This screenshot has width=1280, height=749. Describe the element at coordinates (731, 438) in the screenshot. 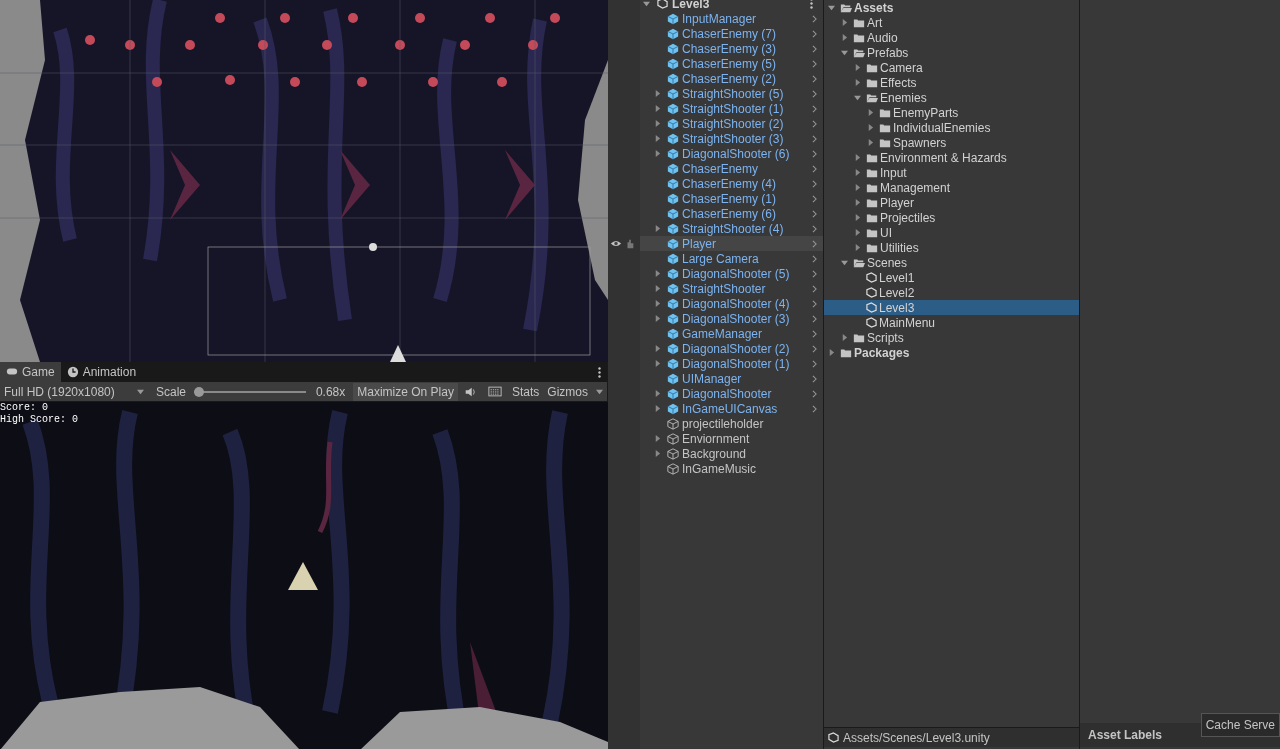

I see `hierarchy-row: Enviornment` at that location.